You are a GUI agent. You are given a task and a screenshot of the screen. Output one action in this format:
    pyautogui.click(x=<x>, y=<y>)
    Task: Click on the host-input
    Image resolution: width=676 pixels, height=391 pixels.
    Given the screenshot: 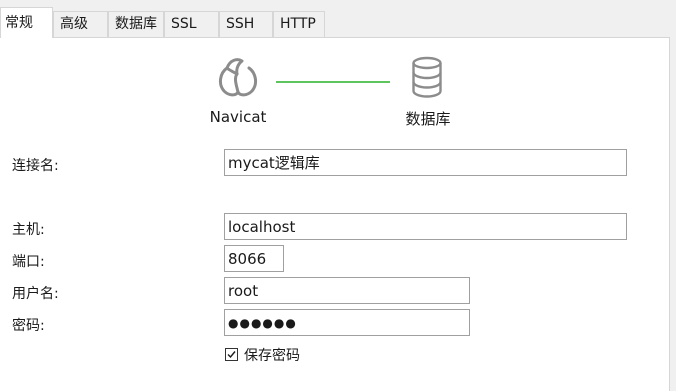 What is the action you would take?
    pyautogui.click(x=425, y=226)
    